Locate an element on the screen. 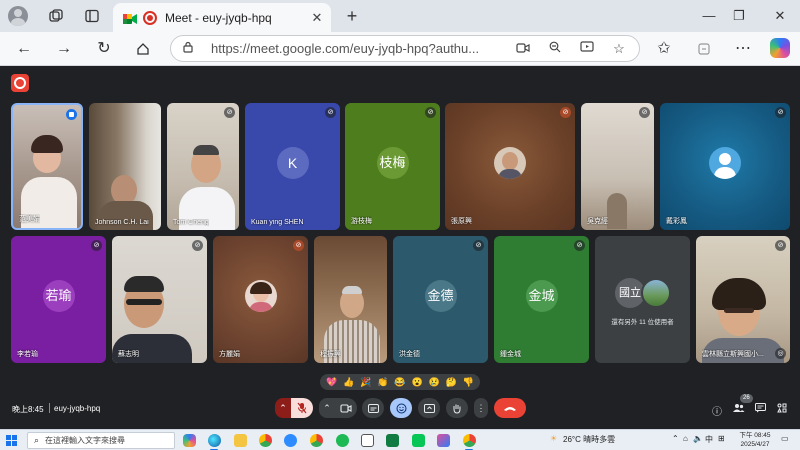  raise-hand-button is located at coordinates (457, 408).